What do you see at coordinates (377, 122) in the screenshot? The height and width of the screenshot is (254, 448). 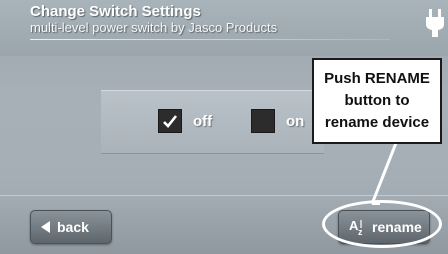 I see `callout-line-3: rename device` at bounding box center [377, 122].